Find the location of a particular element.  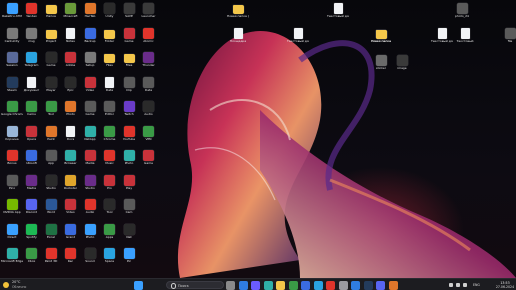

desktop-icon: Epic is located at coordinates (71, 84).